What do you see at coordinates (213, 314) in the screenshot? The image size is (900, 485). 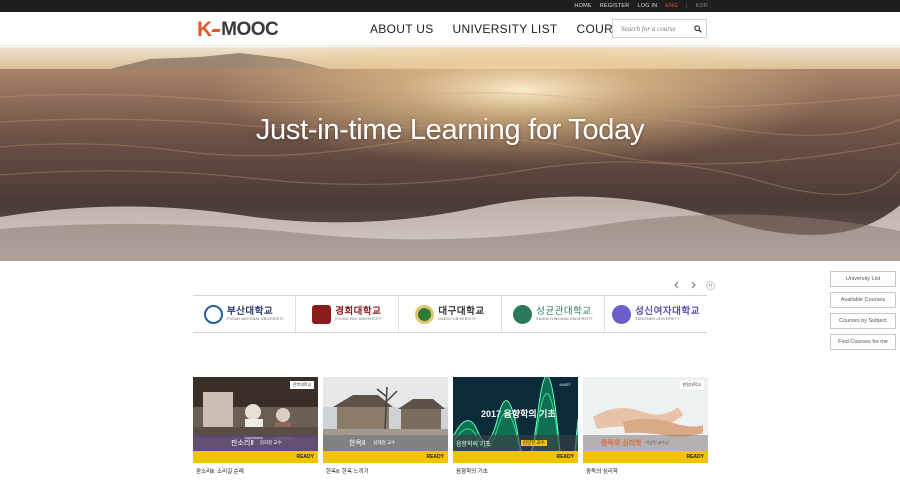 I see `pusan-emblem-icon` at bounding box center [213, 314].